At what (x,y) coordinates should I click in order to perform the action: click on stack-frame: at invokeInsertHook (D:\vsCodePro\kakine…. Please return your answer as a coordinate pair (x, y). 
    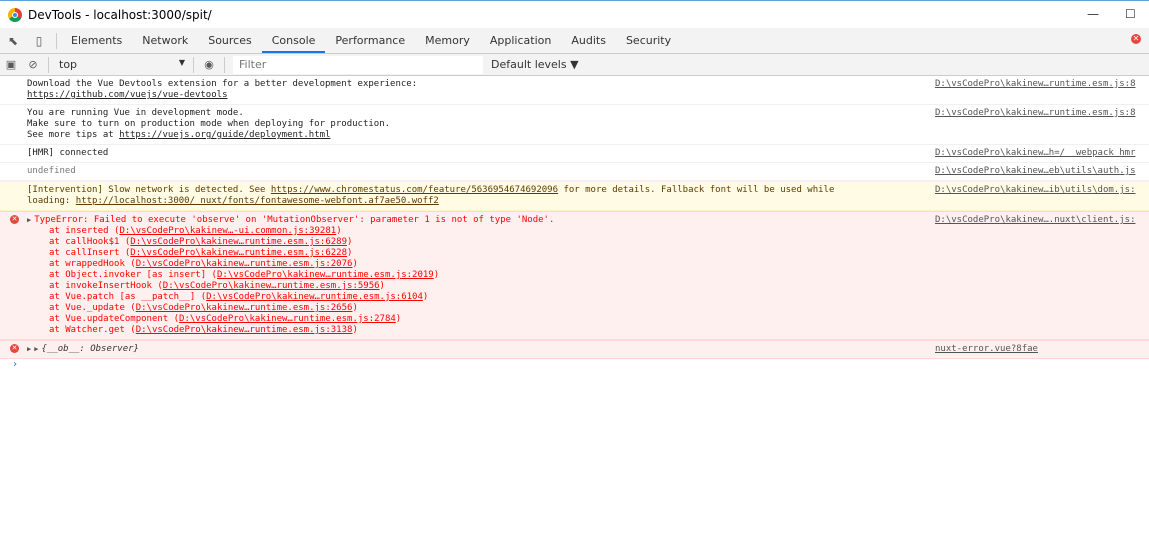
    Looking at the image, I should click on (588, 286).